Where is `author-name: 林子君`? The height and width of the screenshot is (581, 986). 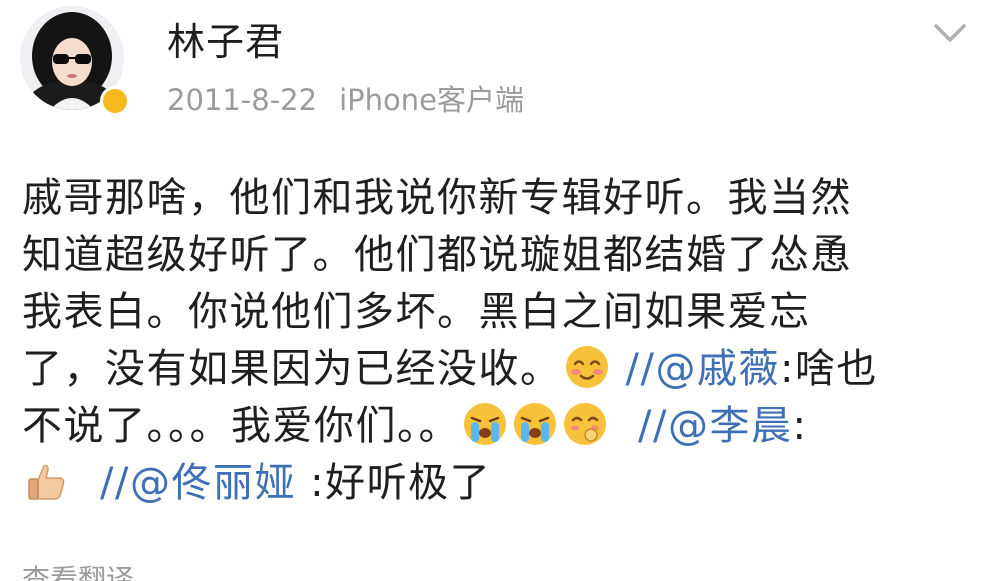 author-name: 林子君 is located at coordinates (225, 42).